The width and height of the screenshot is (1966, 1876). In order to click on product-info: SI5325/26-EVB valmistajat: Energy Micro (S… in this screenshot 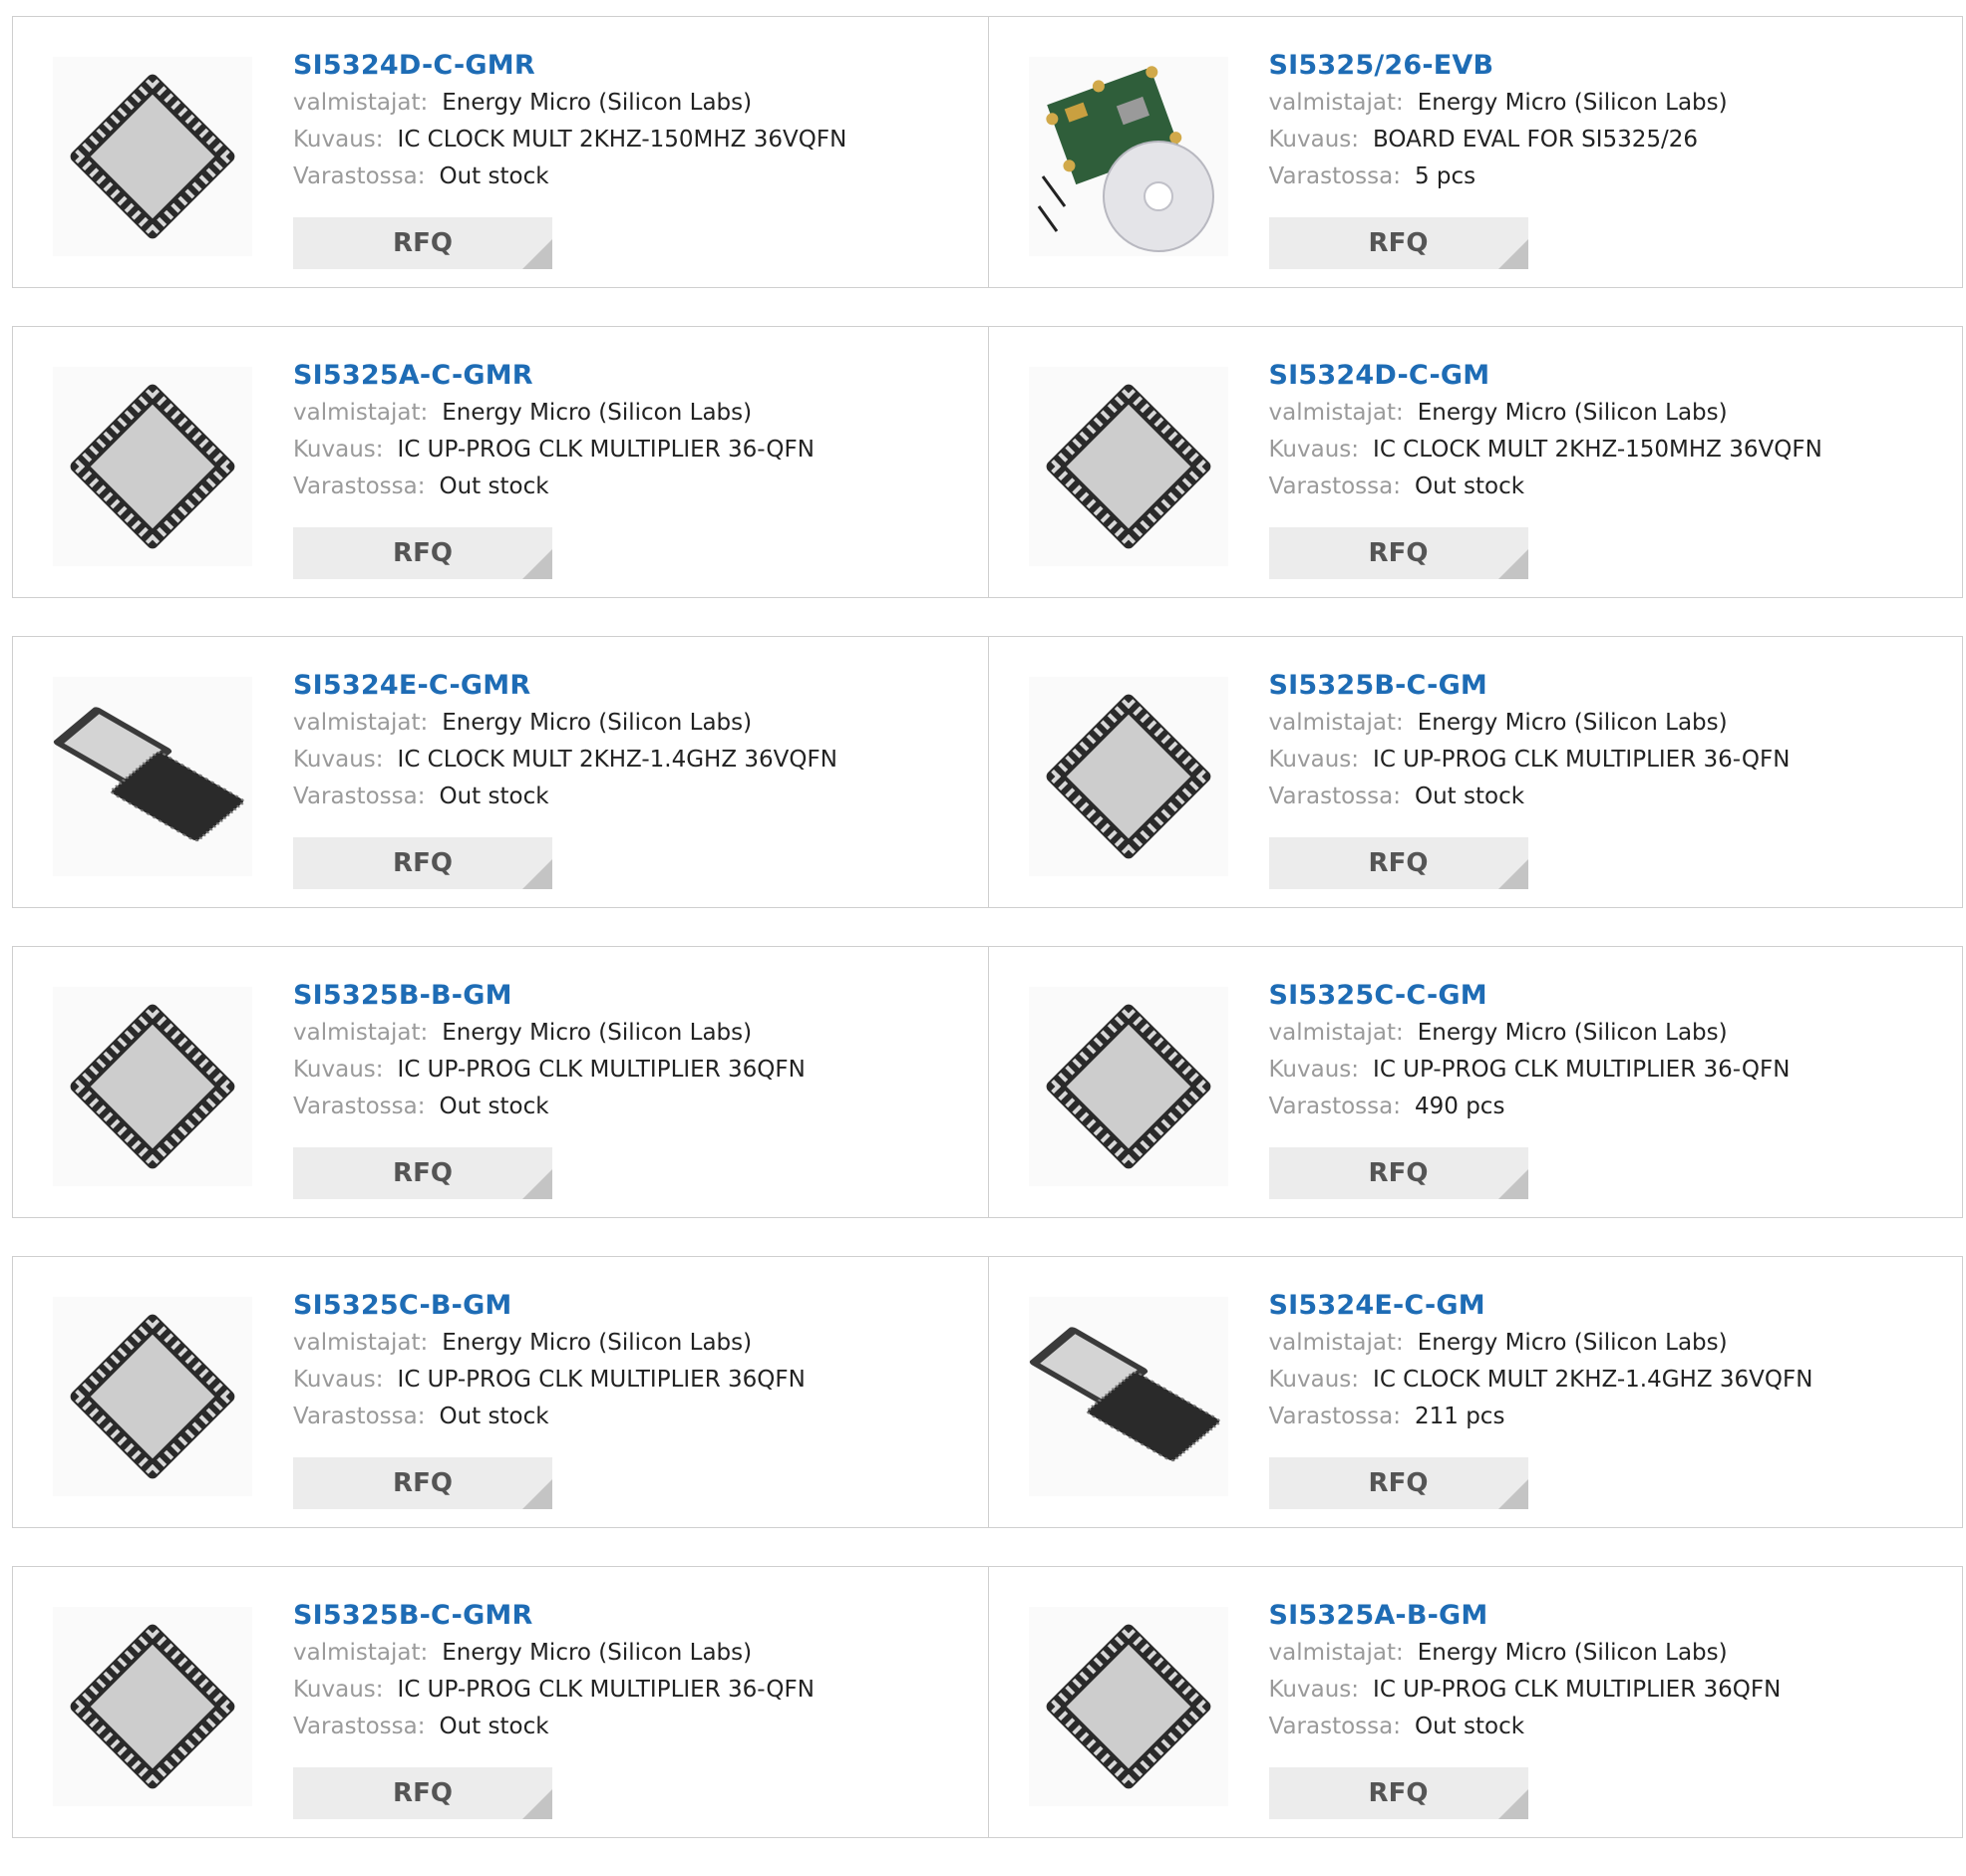, I will do `click(1611, 121)`.